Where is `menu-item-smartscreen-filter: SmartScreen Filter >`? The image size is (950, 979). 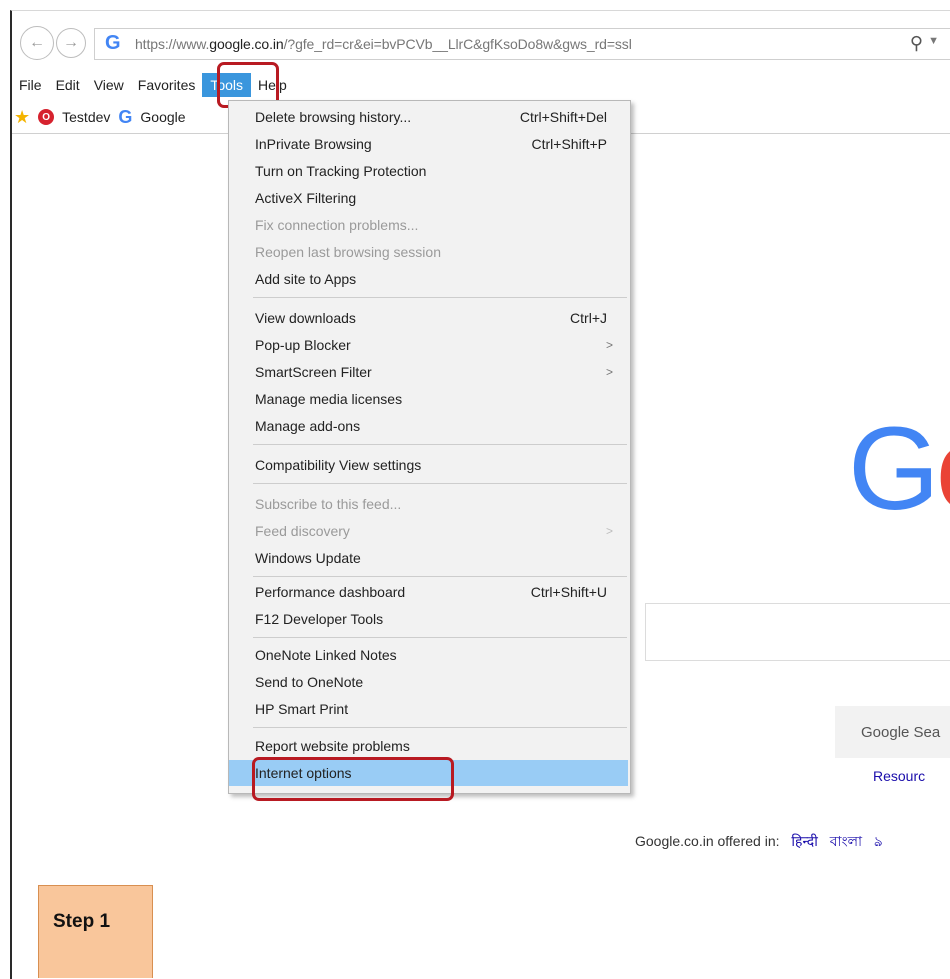 menu-item-smartscreen-filter: SmartScreen Filter > is located at coordinates (440, 372).